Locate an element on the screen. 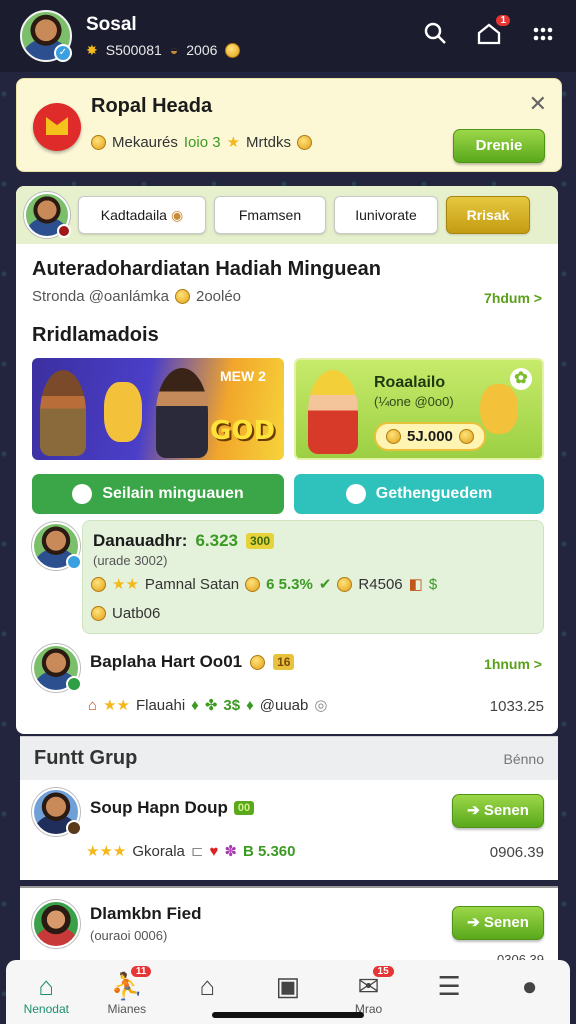 Image resolution: width=576 pixels, height=1024 pixels. user-name: Sosal is located at coordinates (111, 24).